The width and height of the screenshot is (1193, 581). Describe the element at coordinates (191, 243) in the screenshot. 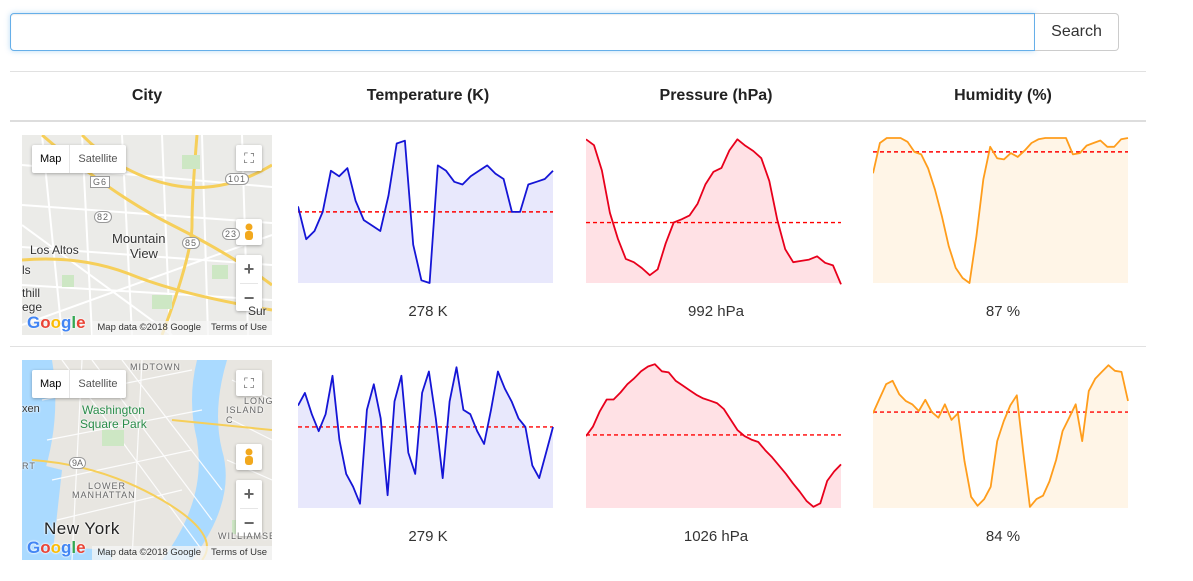

I see `map-label: 85` at that location.